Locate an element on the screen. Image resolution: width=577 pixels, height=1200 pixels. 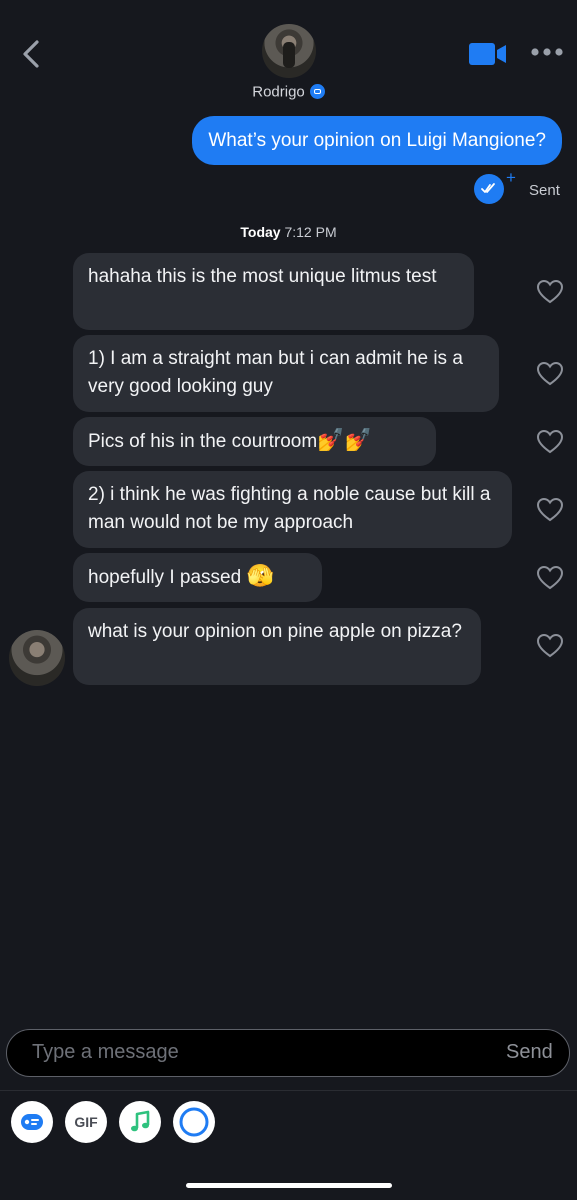
video-call-button is located at coordinates (488, 54).